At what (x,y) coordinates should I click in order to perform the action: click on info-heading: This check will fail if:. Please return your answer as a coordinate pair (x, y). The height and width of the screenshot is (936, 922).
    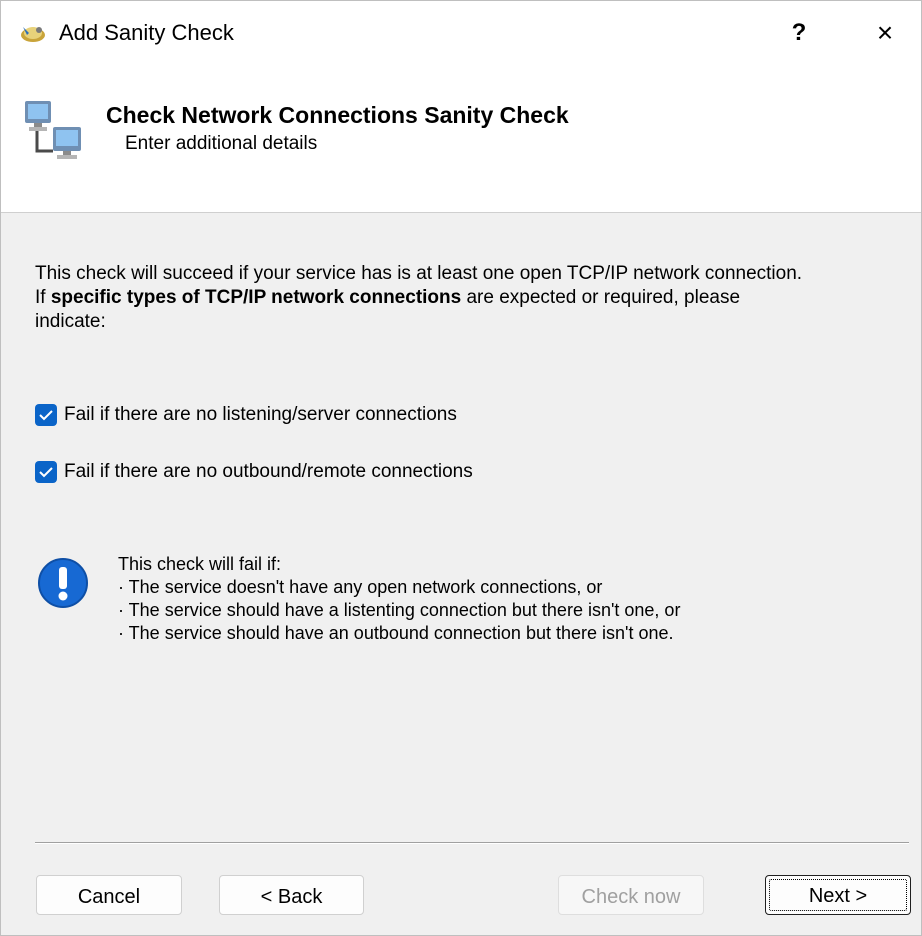
    Looking at the image, I should click on (200, 564).